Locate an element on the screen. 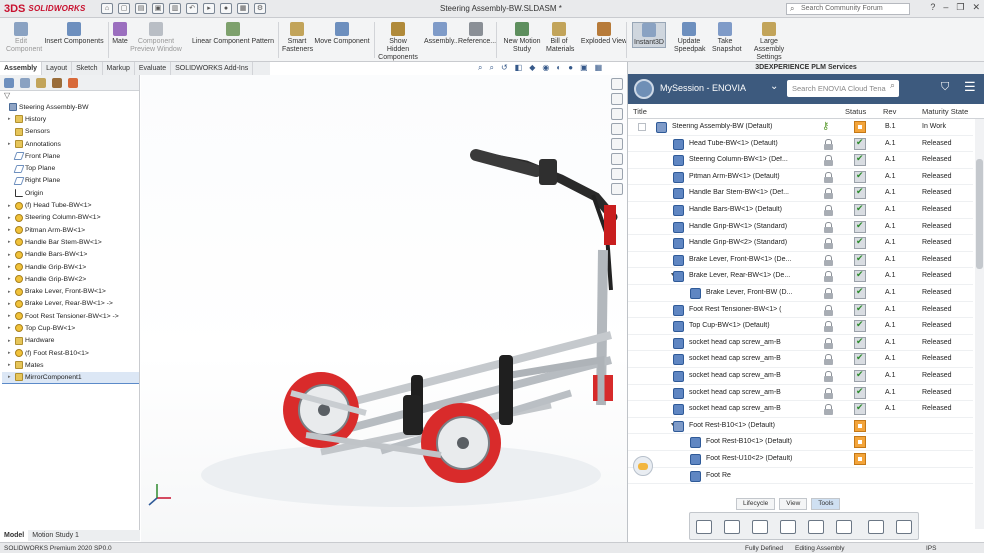  tab-5: SOLIDWORKS Add-Ins is located at coordinates (212, 68).